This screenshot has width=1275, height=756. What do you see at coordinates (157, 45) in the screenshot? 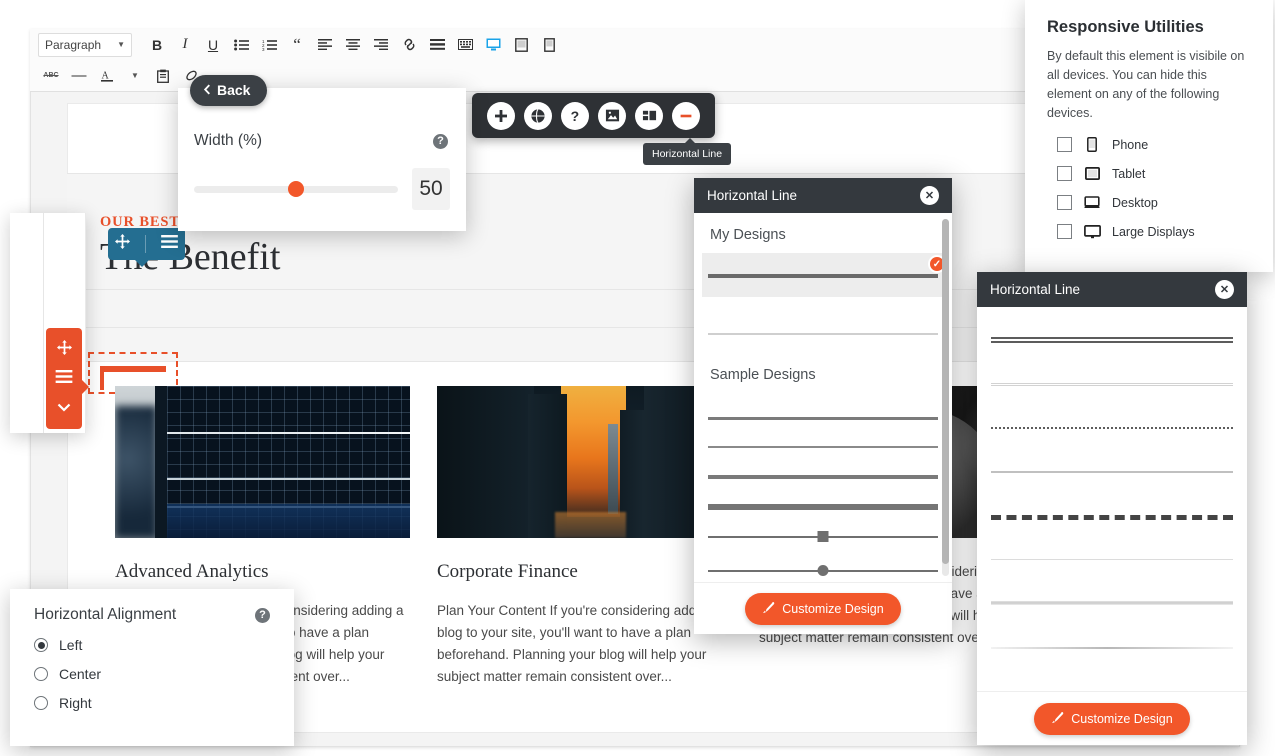
I see `bold-icon: B` at bounding box center [157, 45].